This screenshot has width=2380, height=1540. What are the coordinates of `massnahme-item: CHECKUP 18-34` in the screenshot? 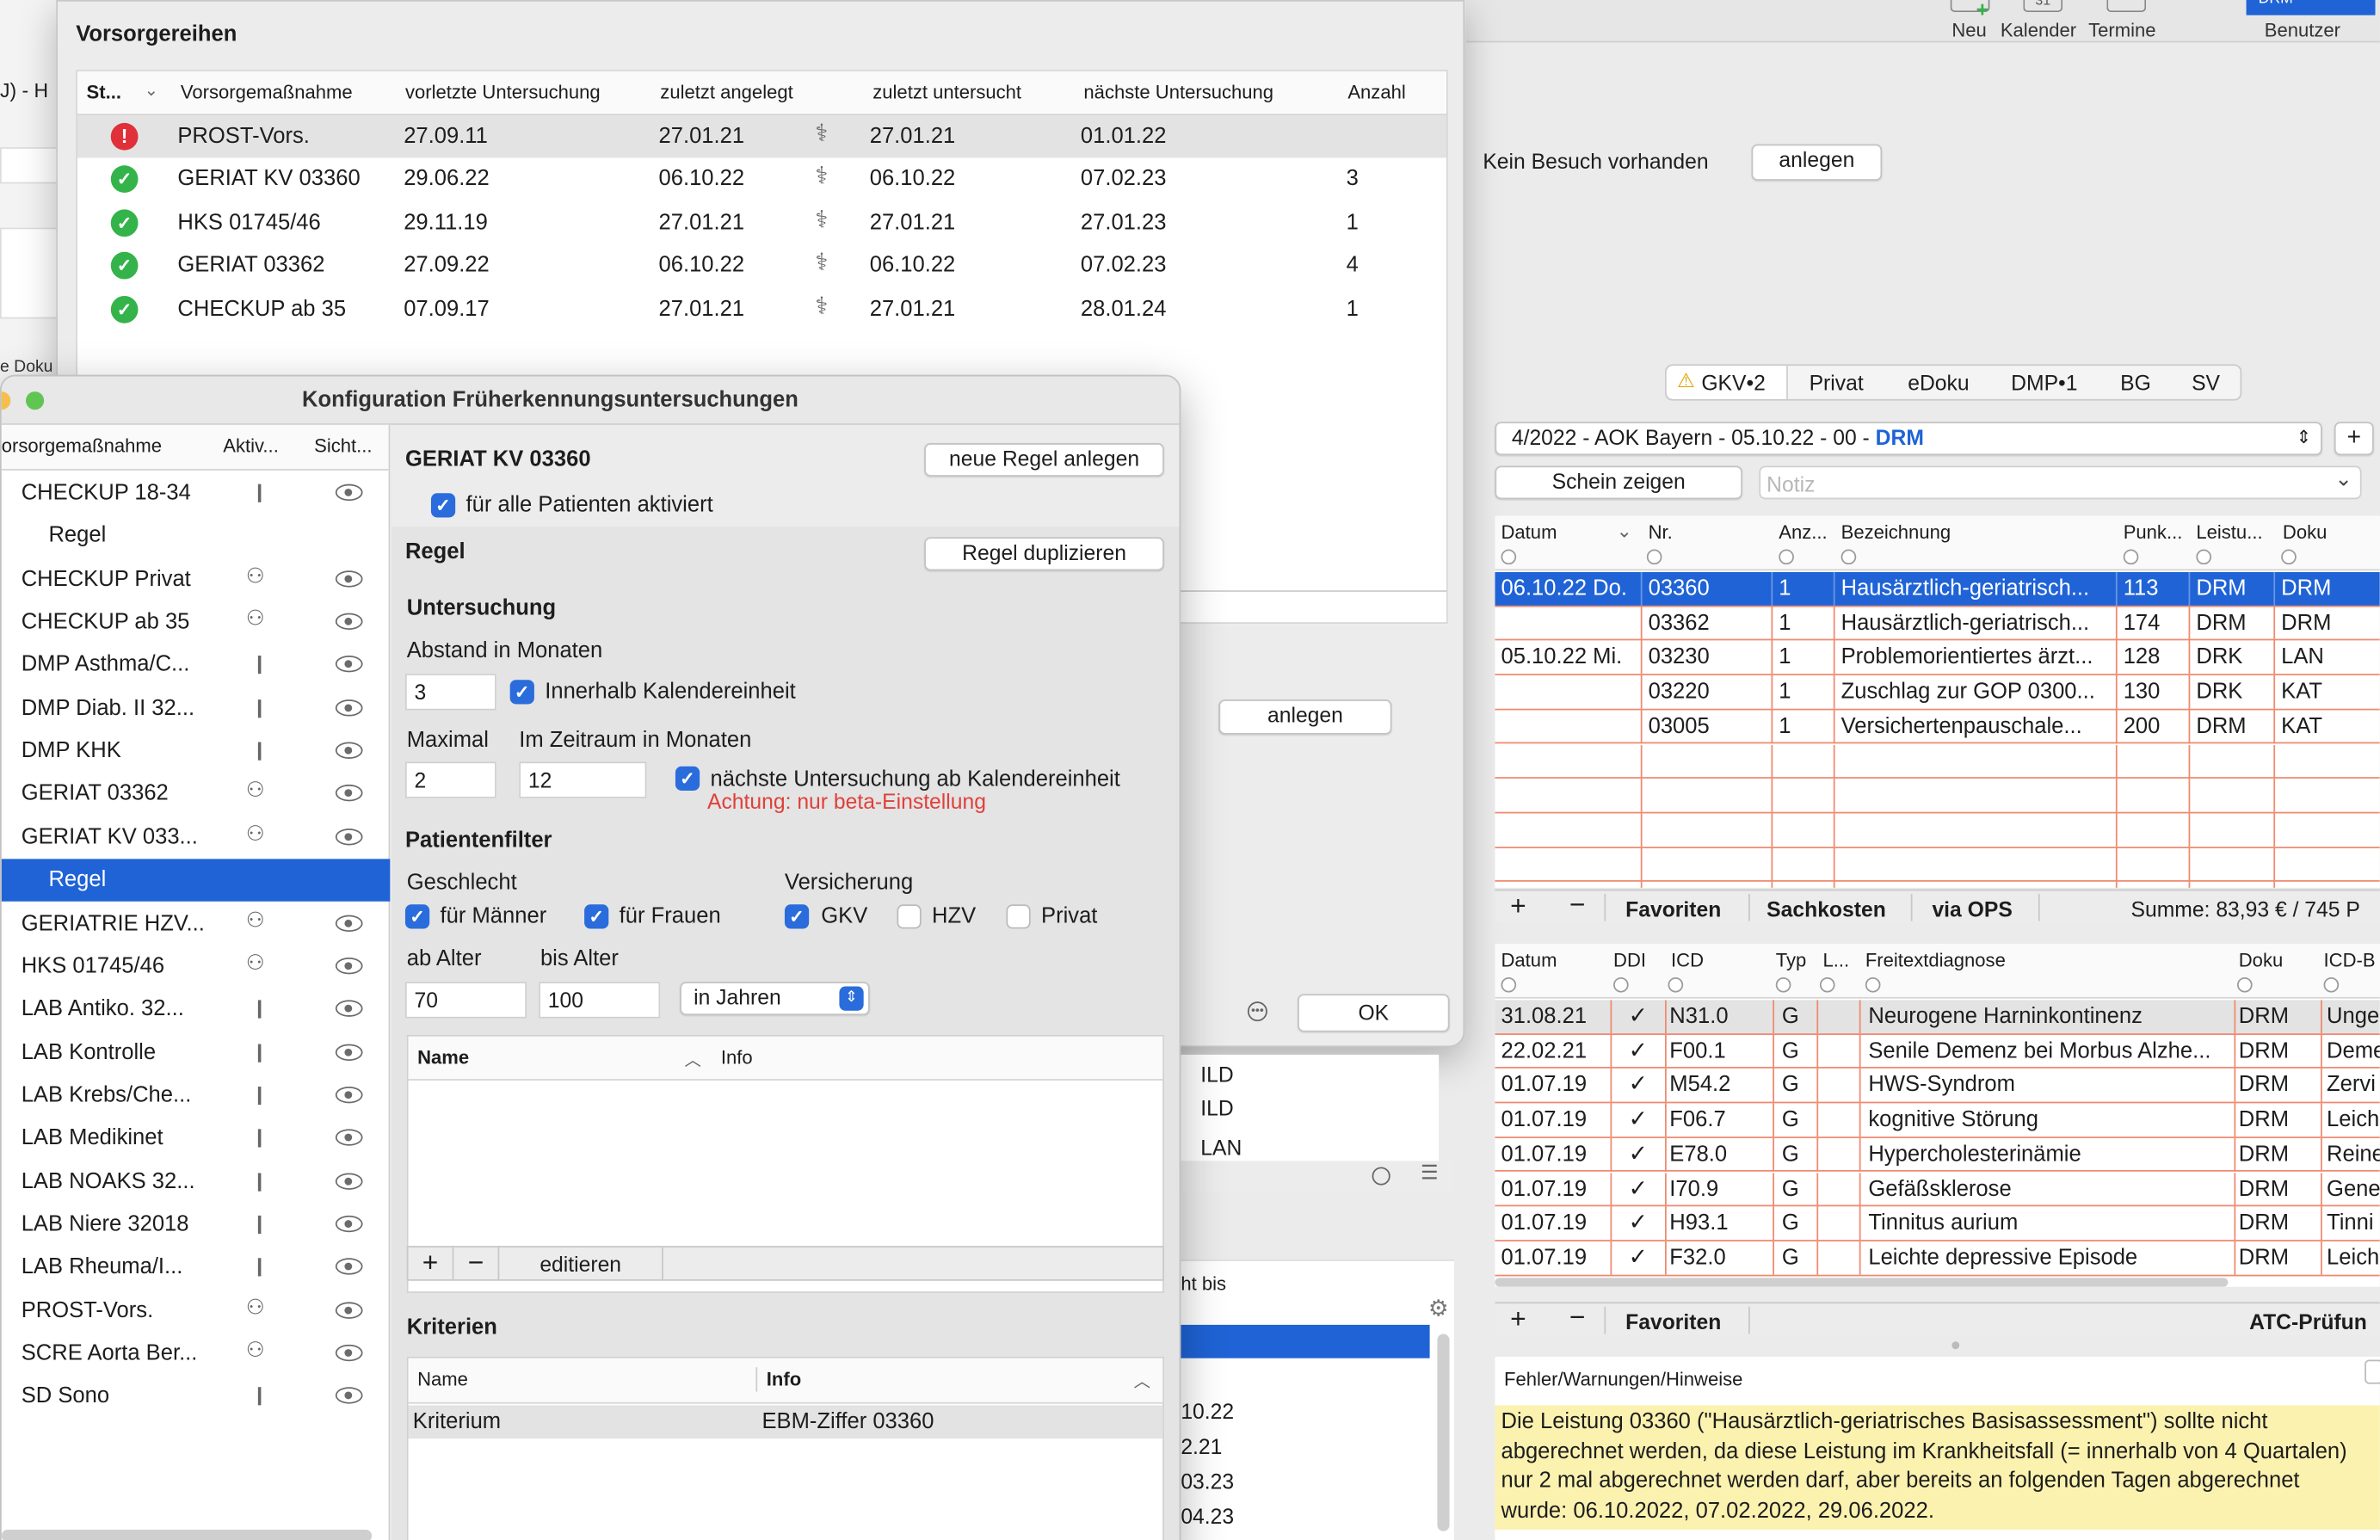 It's located at (197, 493).